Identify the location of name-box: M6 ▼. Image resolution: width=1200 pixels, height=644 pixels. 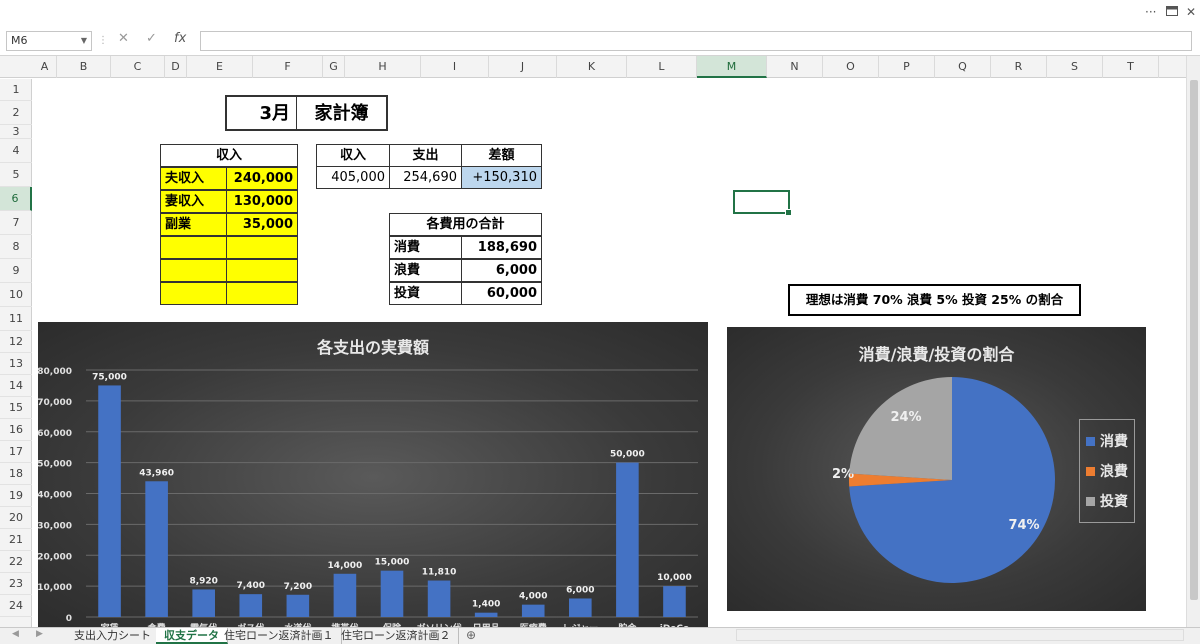
(49, 41).